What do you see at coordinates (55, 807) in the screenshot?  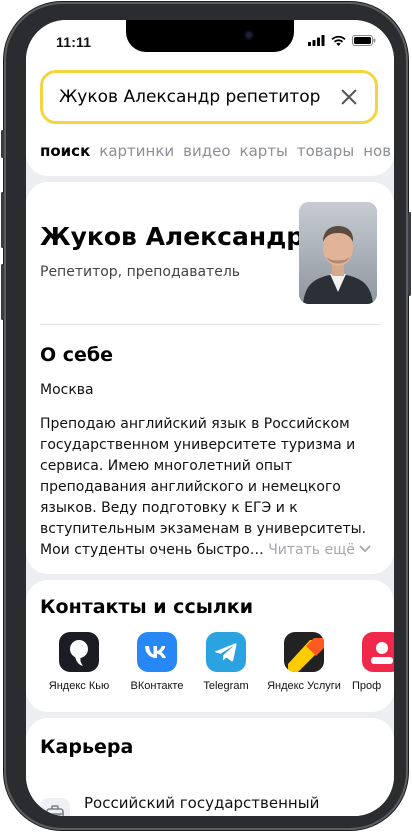 I see `briefcase-icon` at bounding box center [55, 807].